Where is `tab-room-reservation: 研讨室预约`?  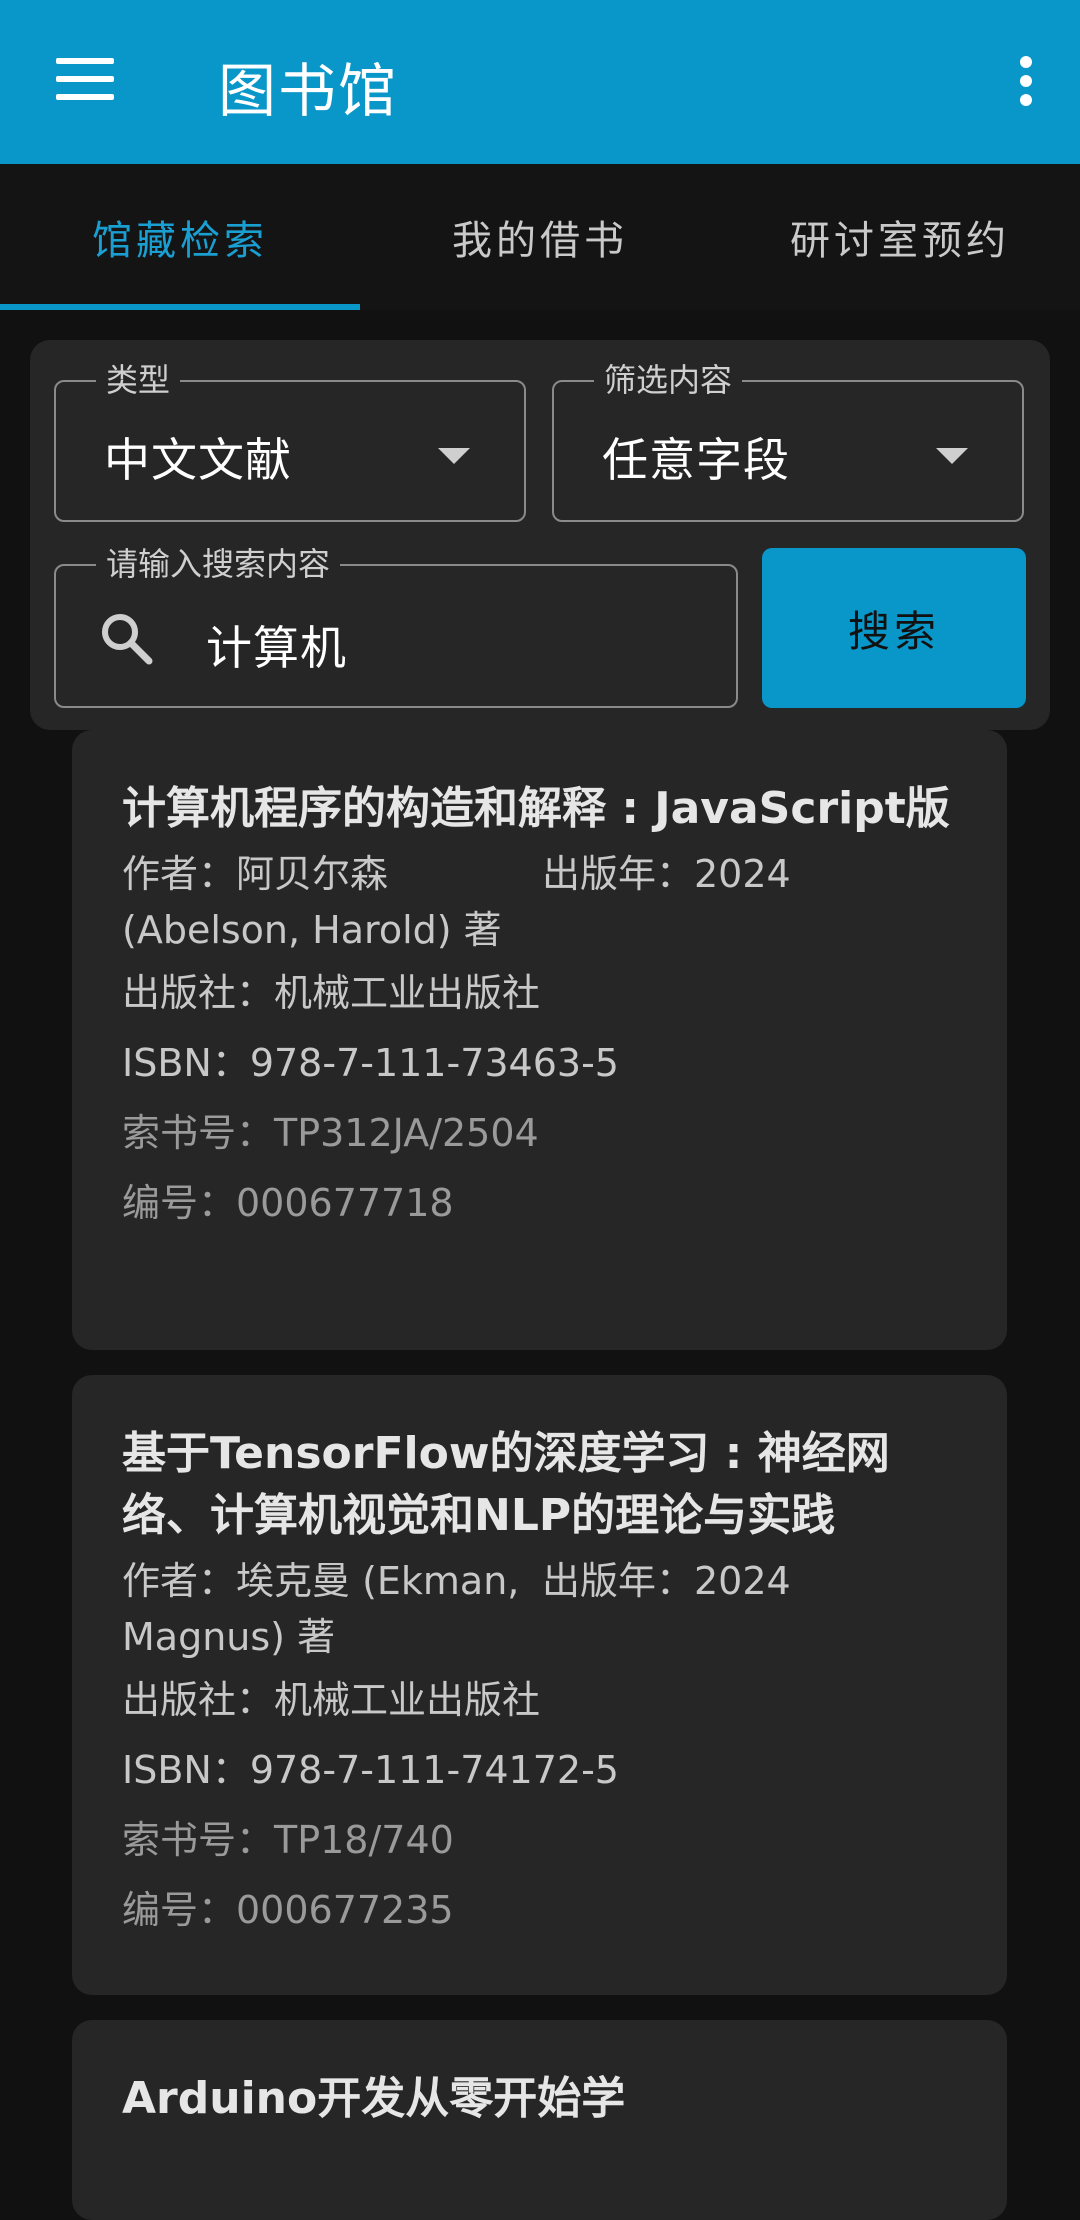
tab-room-reservation: 研讨室预约 is located at coordinates (900, 237).